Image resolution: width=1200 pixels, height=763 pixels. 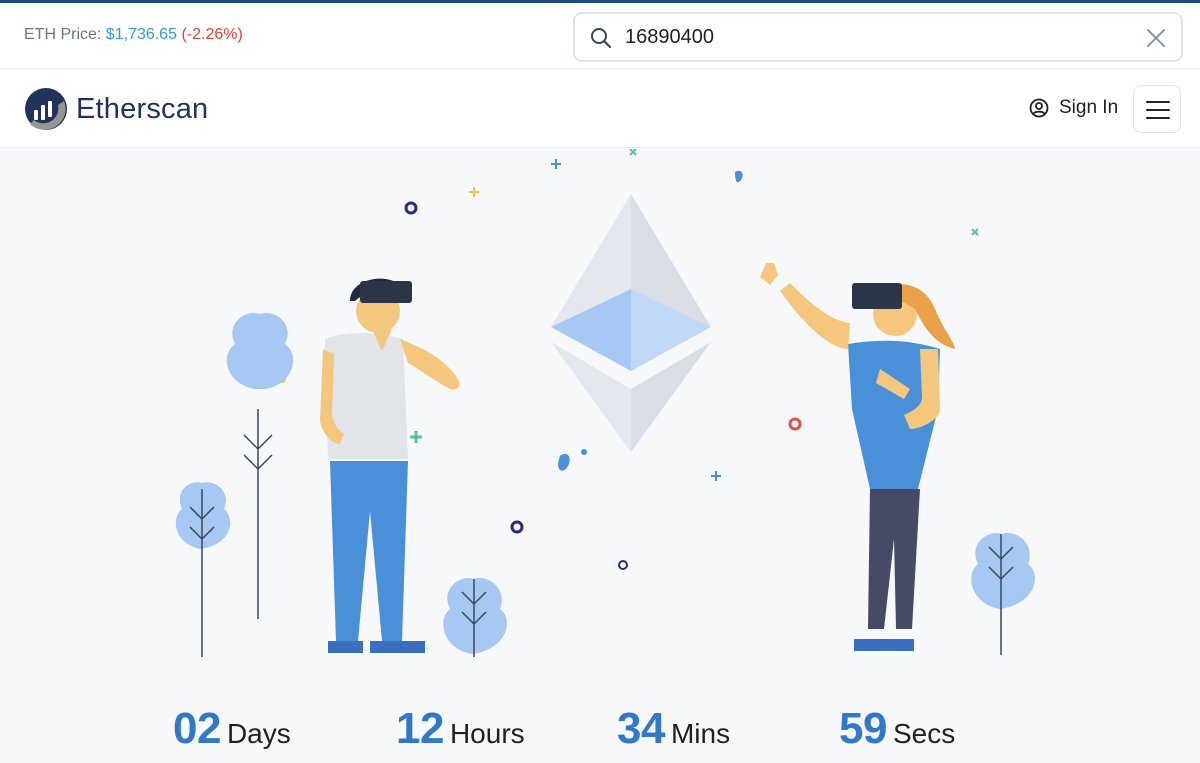 I want to click on hamburger-menu-button, so click(x=1157, y=109).